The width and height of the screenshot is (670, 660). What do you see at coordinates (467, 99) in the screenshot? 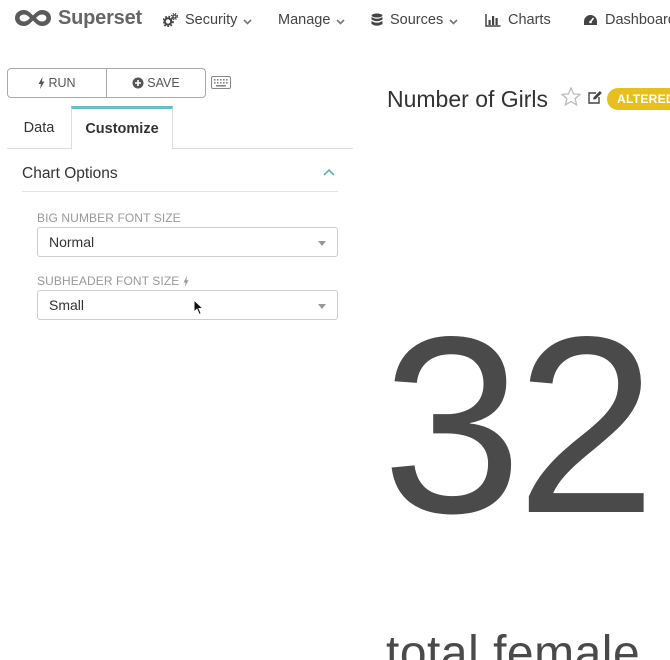
I see `chart-title: Number of Girls` at bounding box center [467, 99].